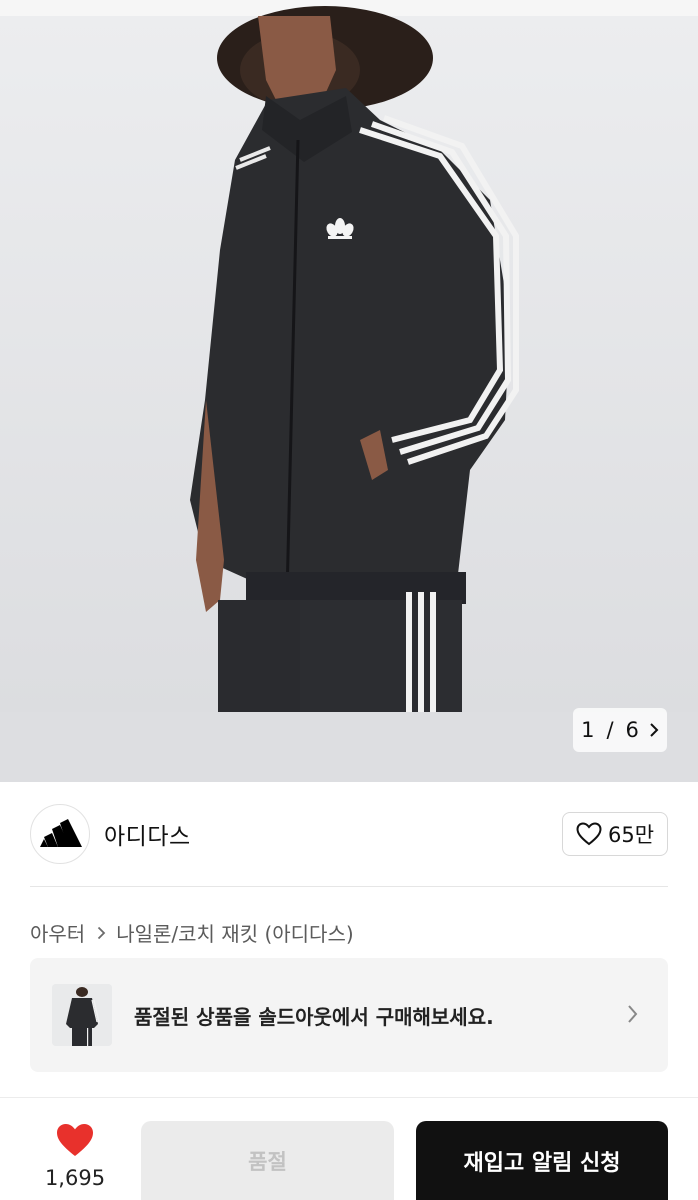  Describe the element at coordinates (147, 834) in the screenshot. I see `brand-name: 아디다스` at that location.